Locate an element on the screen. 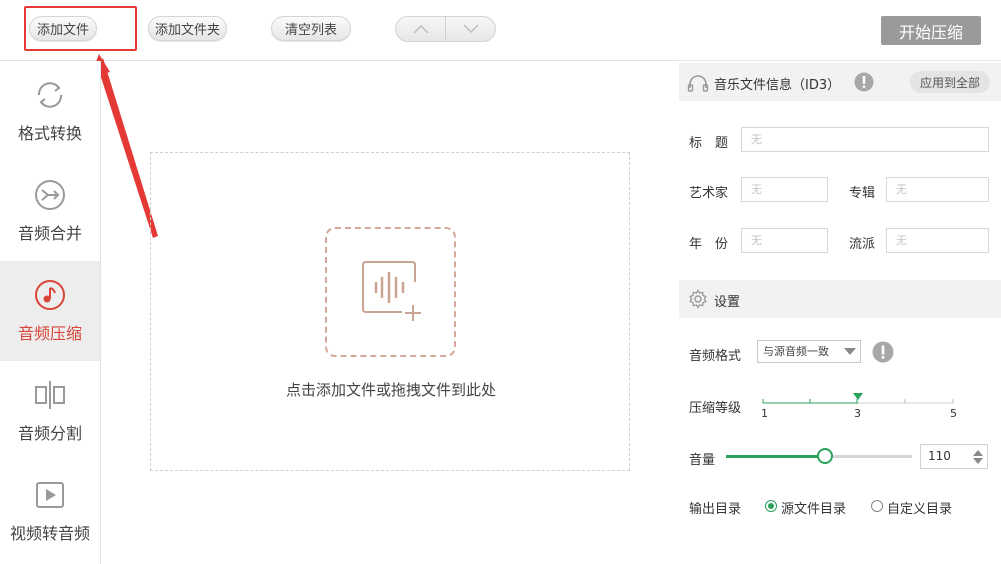  output-custom-radio is located at coordinates (877, 506).